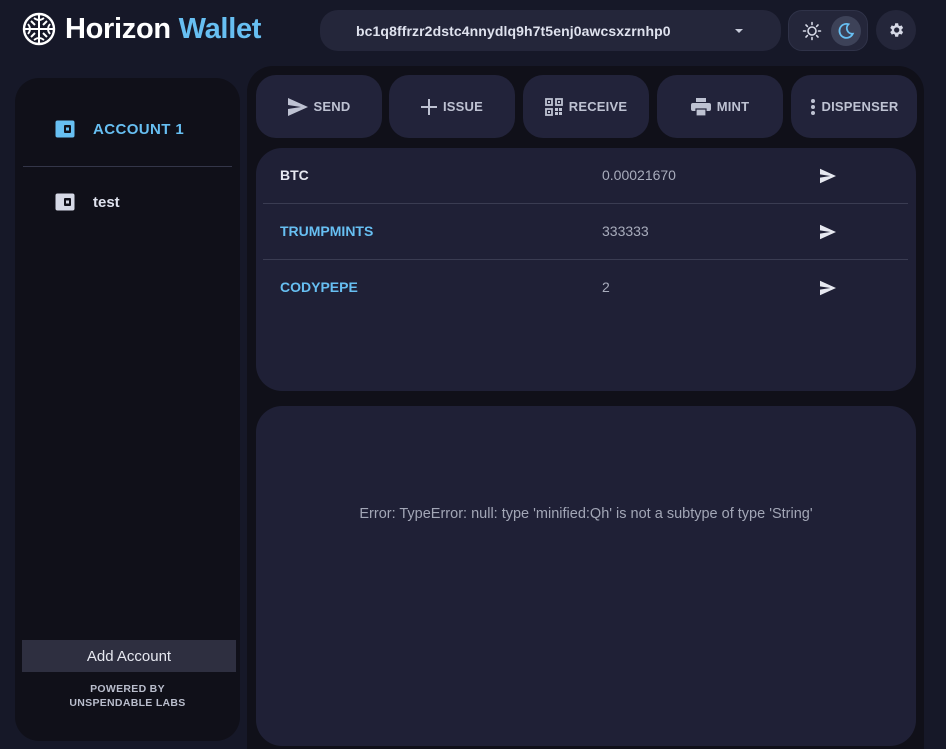 Image resolution: width=946 pixels, height=749 pixels. What do you see at coordinates (598, 106) in the screenshot?
I see `receive-label: RECEIVE` at bounding box center [598, 106].